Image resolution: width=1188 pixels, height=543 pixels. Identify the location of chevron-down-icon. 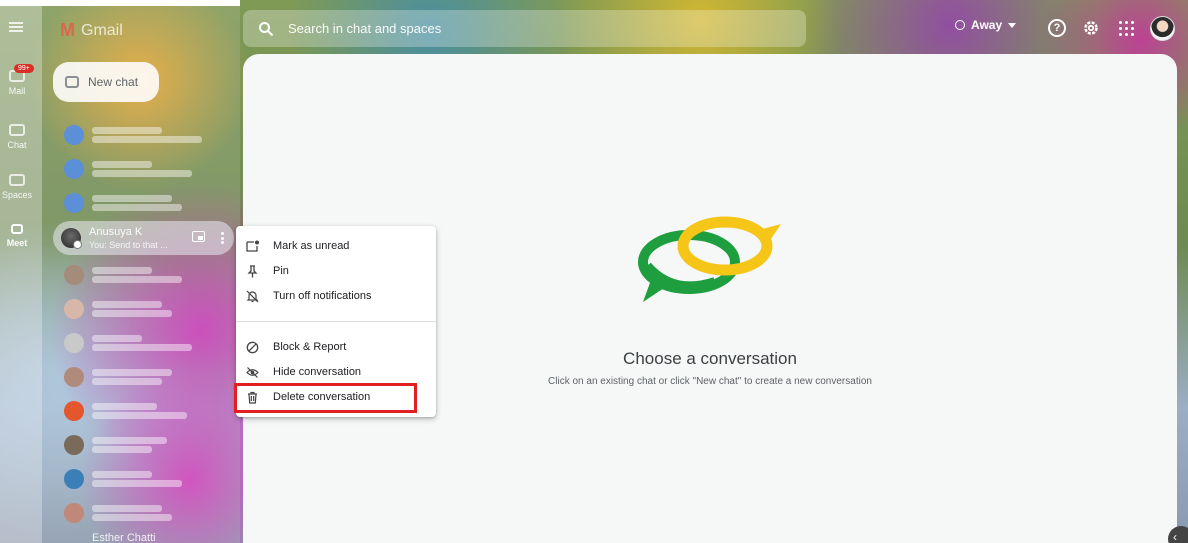
(1012, 25).